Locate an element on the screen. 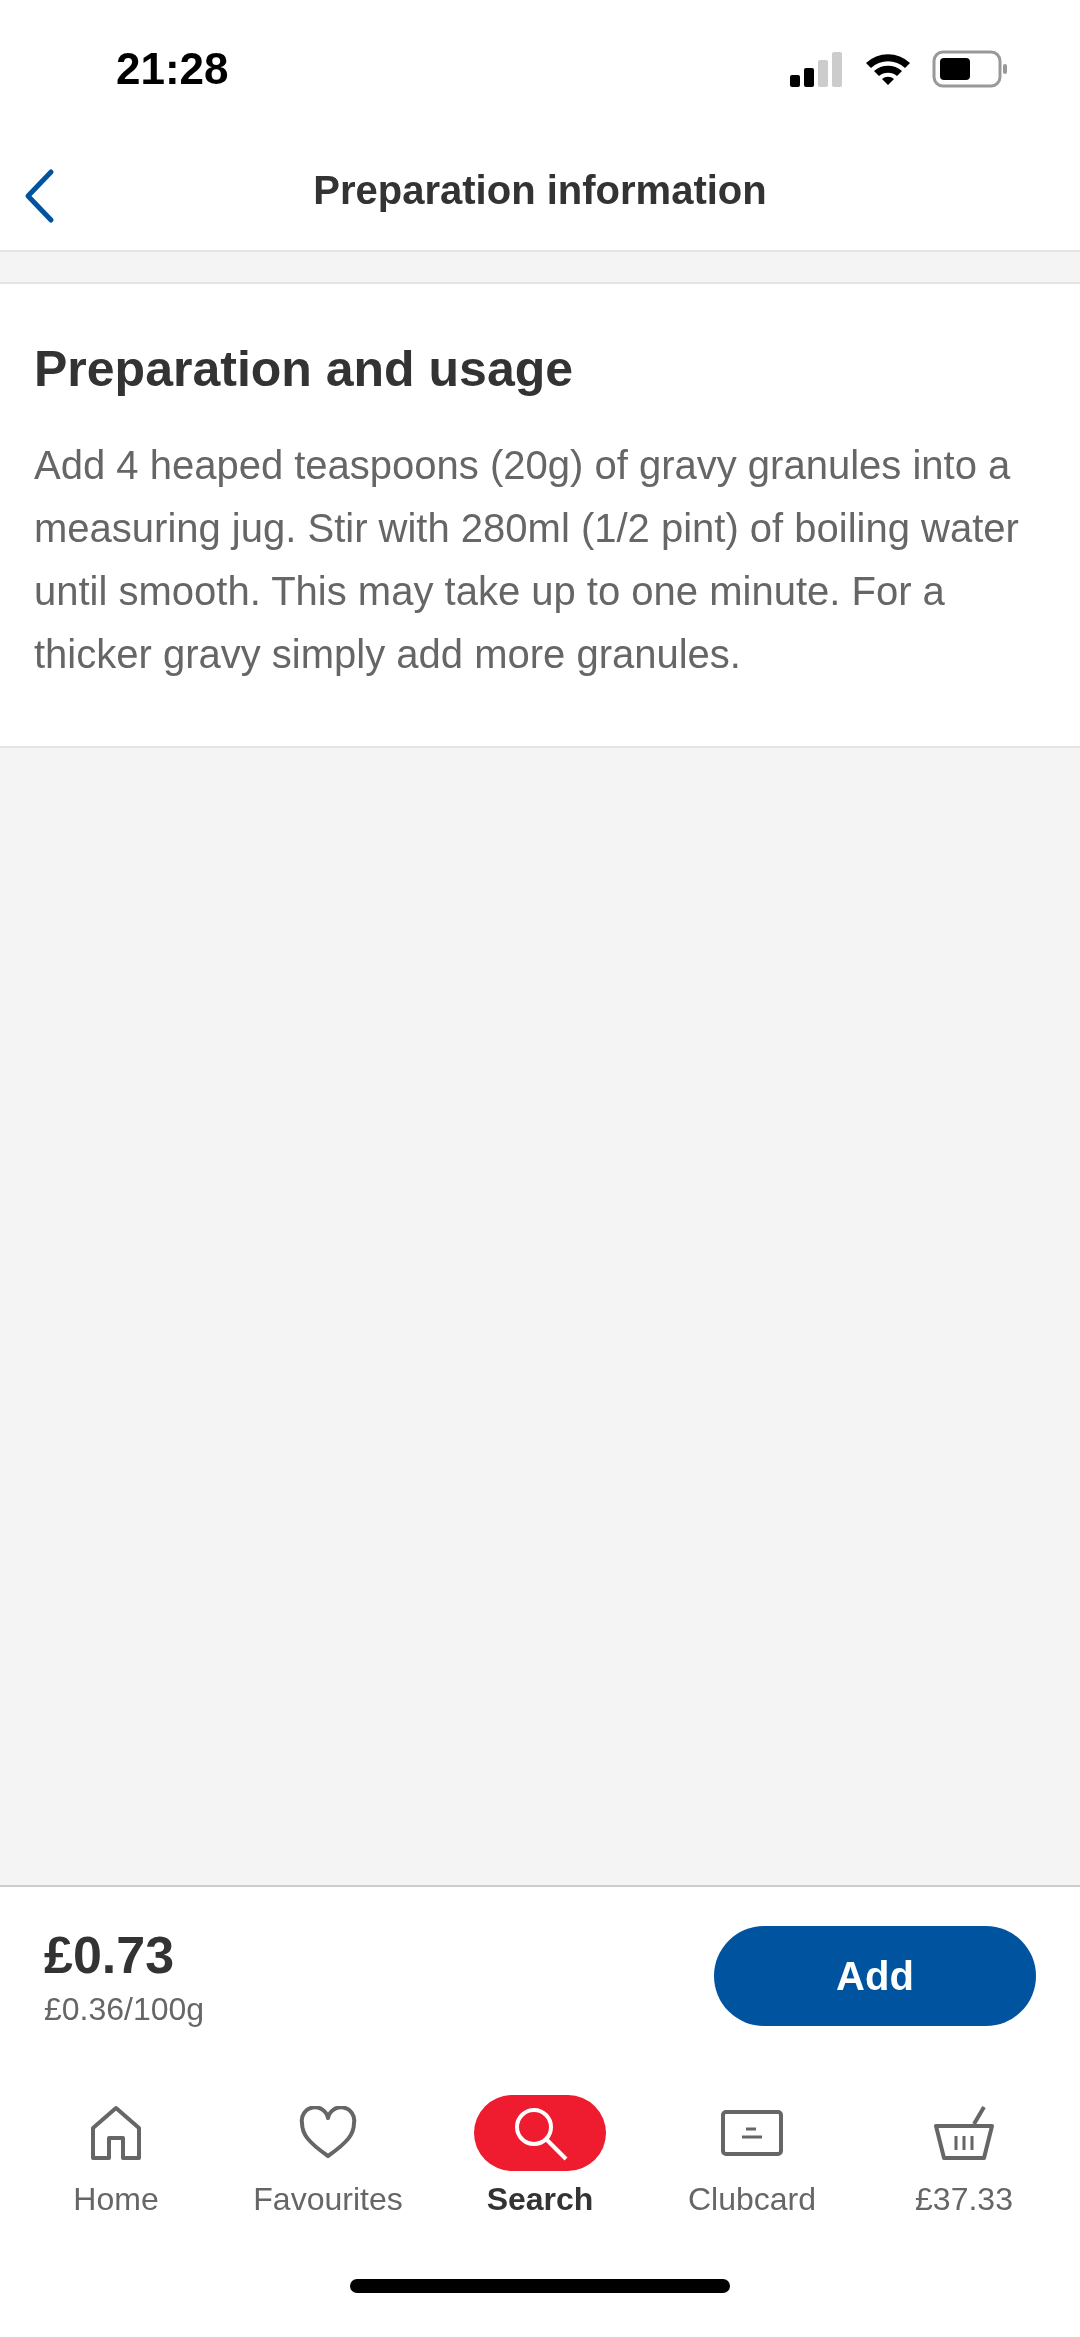  tab-bar-item: Clubcard is located at coordinates (752, 2165).